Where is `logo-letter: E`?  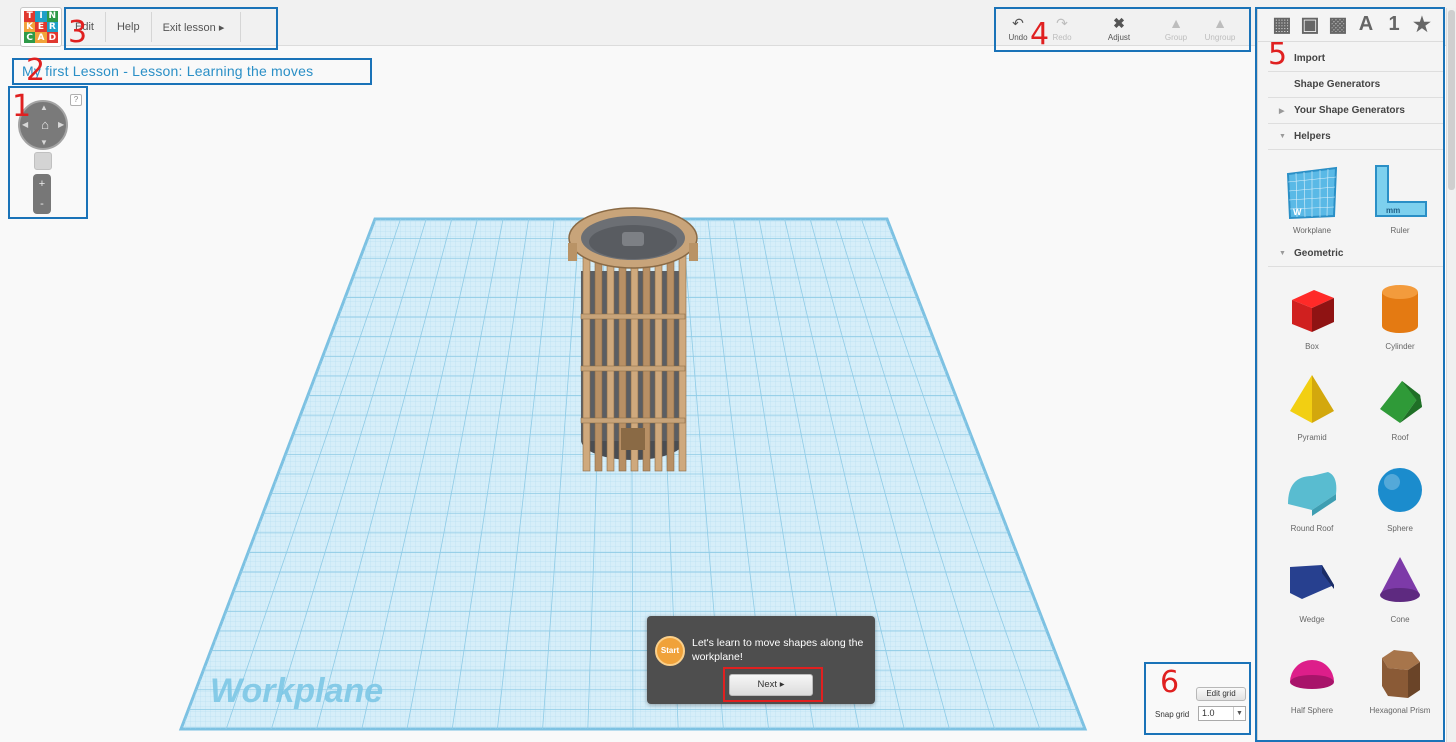 logo-letter: E is located at coordinates (41, 27).